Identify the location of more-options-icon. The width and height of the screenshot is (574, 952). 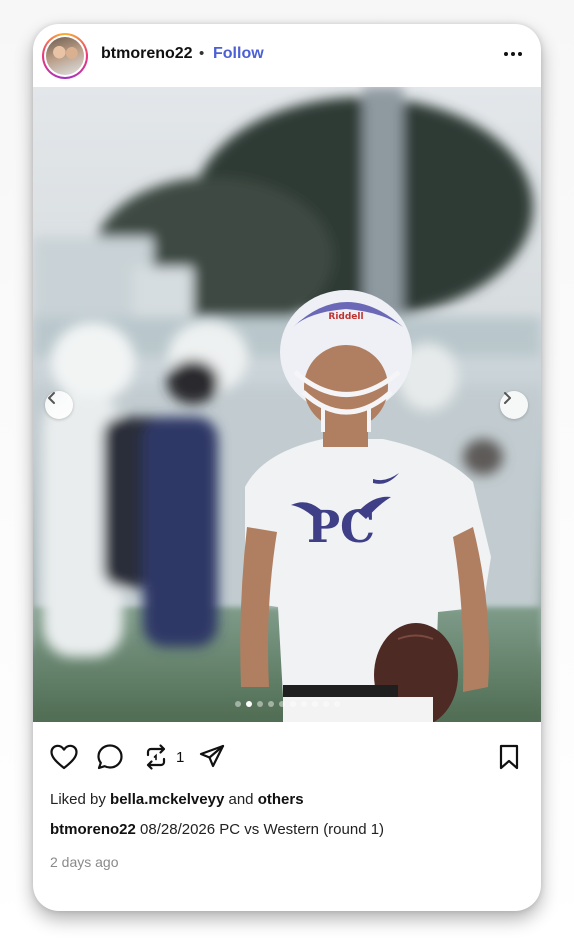
(513, 54).